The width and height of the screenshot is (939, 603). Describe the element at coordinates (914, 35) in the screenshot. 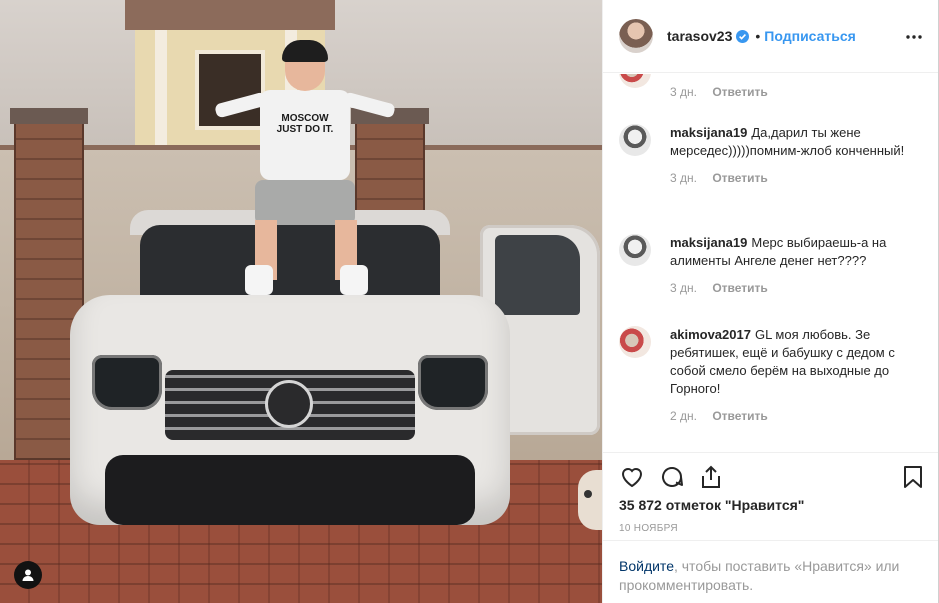

I see `more-icon` at that location.